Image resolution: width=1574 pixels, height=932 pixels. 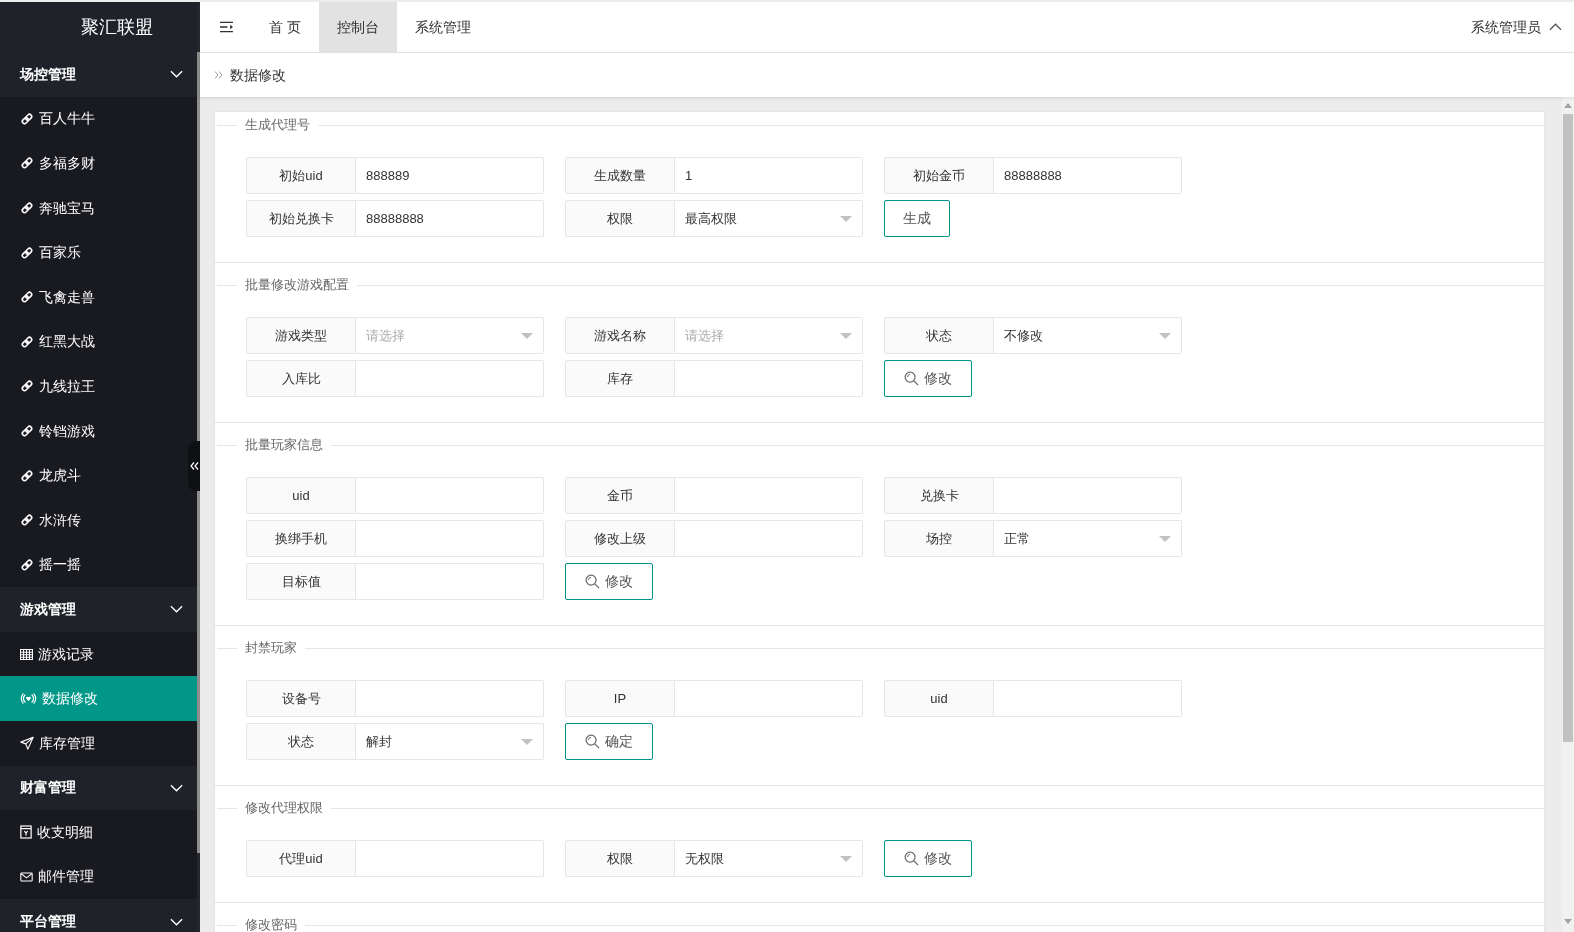 I want to click on menu-icon, so click(x=226, y=27).